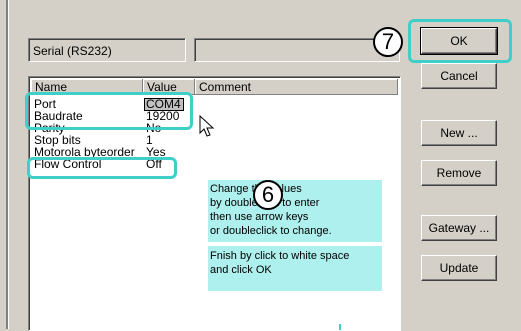 The width and height of the screenshot is (521, 331). I want to click on cancel-button: Cancel, so click(459, 76).